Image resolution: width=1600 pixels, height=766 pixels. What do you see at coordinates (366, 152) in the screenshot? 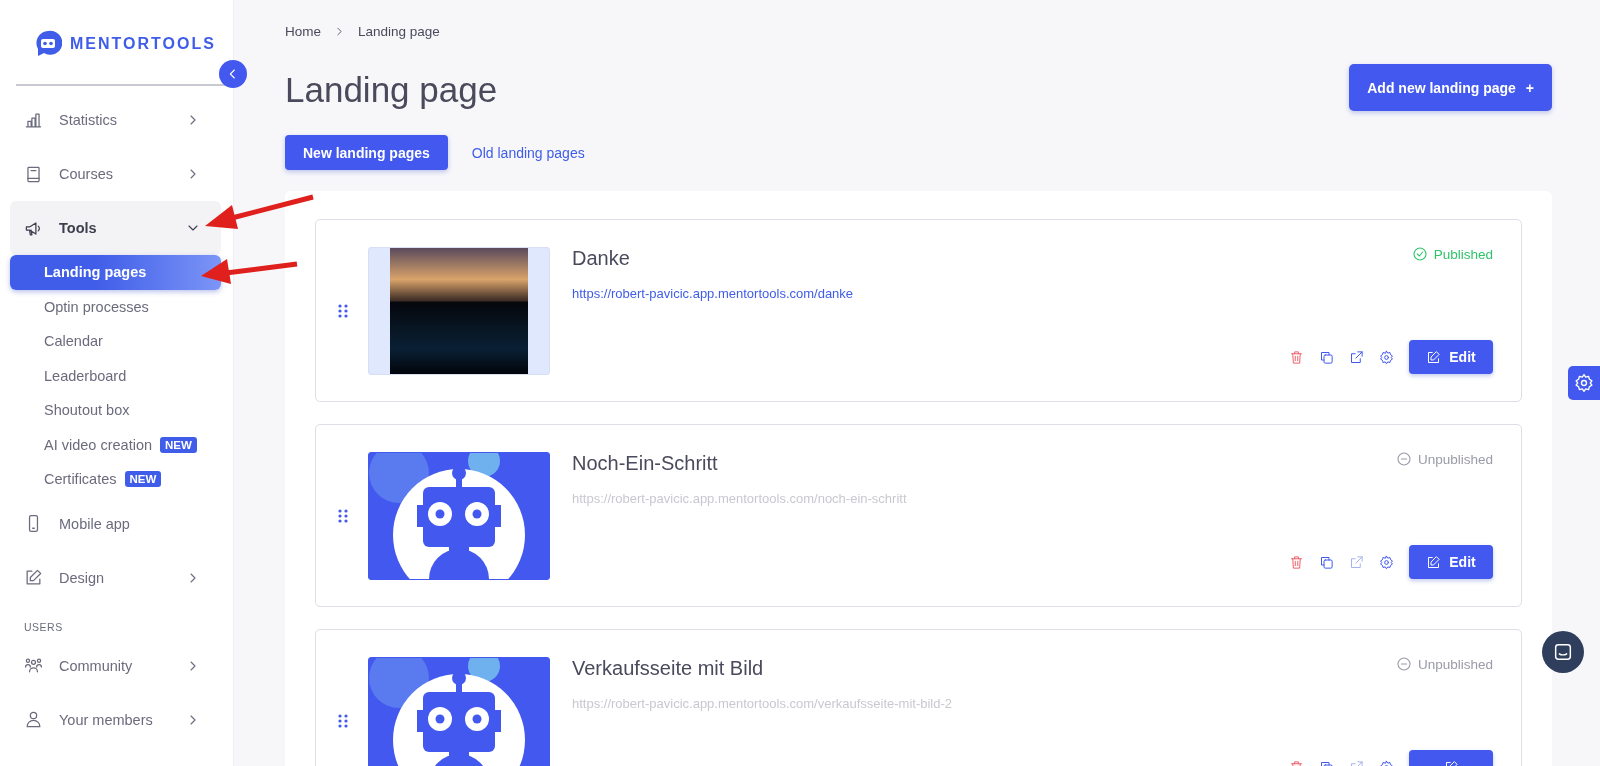
I see `tab: New landing pages` at bounding box center [366, 152].